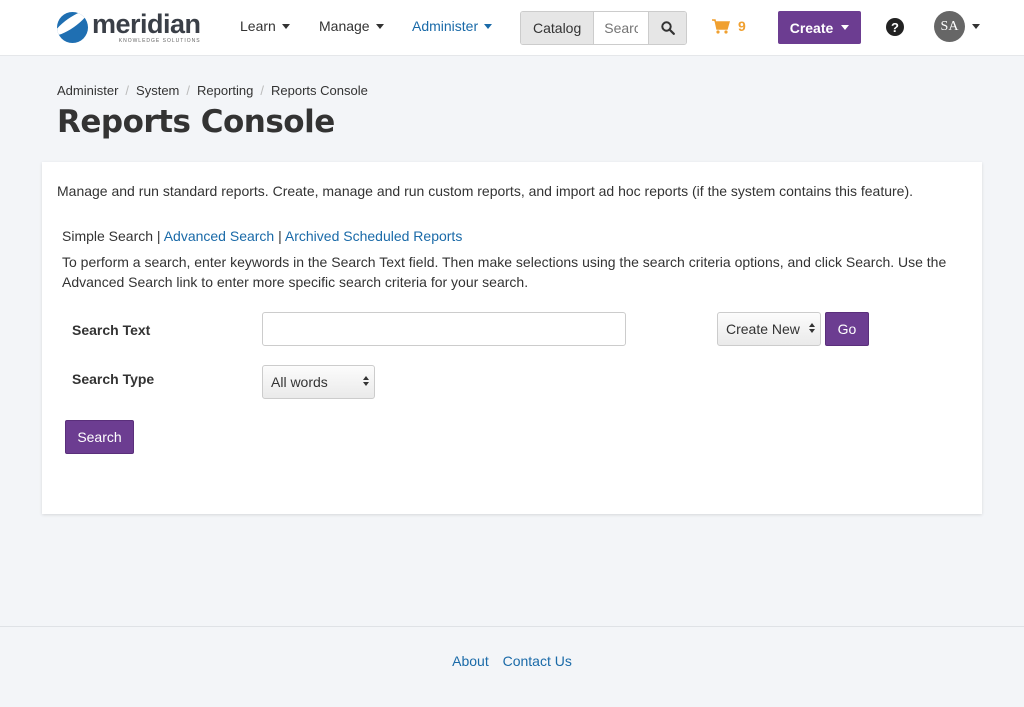 The height and width of the screenshot is (707, 1024). Describe the element at coordinates (196, 122) in the screenshot. I see `page-title: Reports Console` at that location.